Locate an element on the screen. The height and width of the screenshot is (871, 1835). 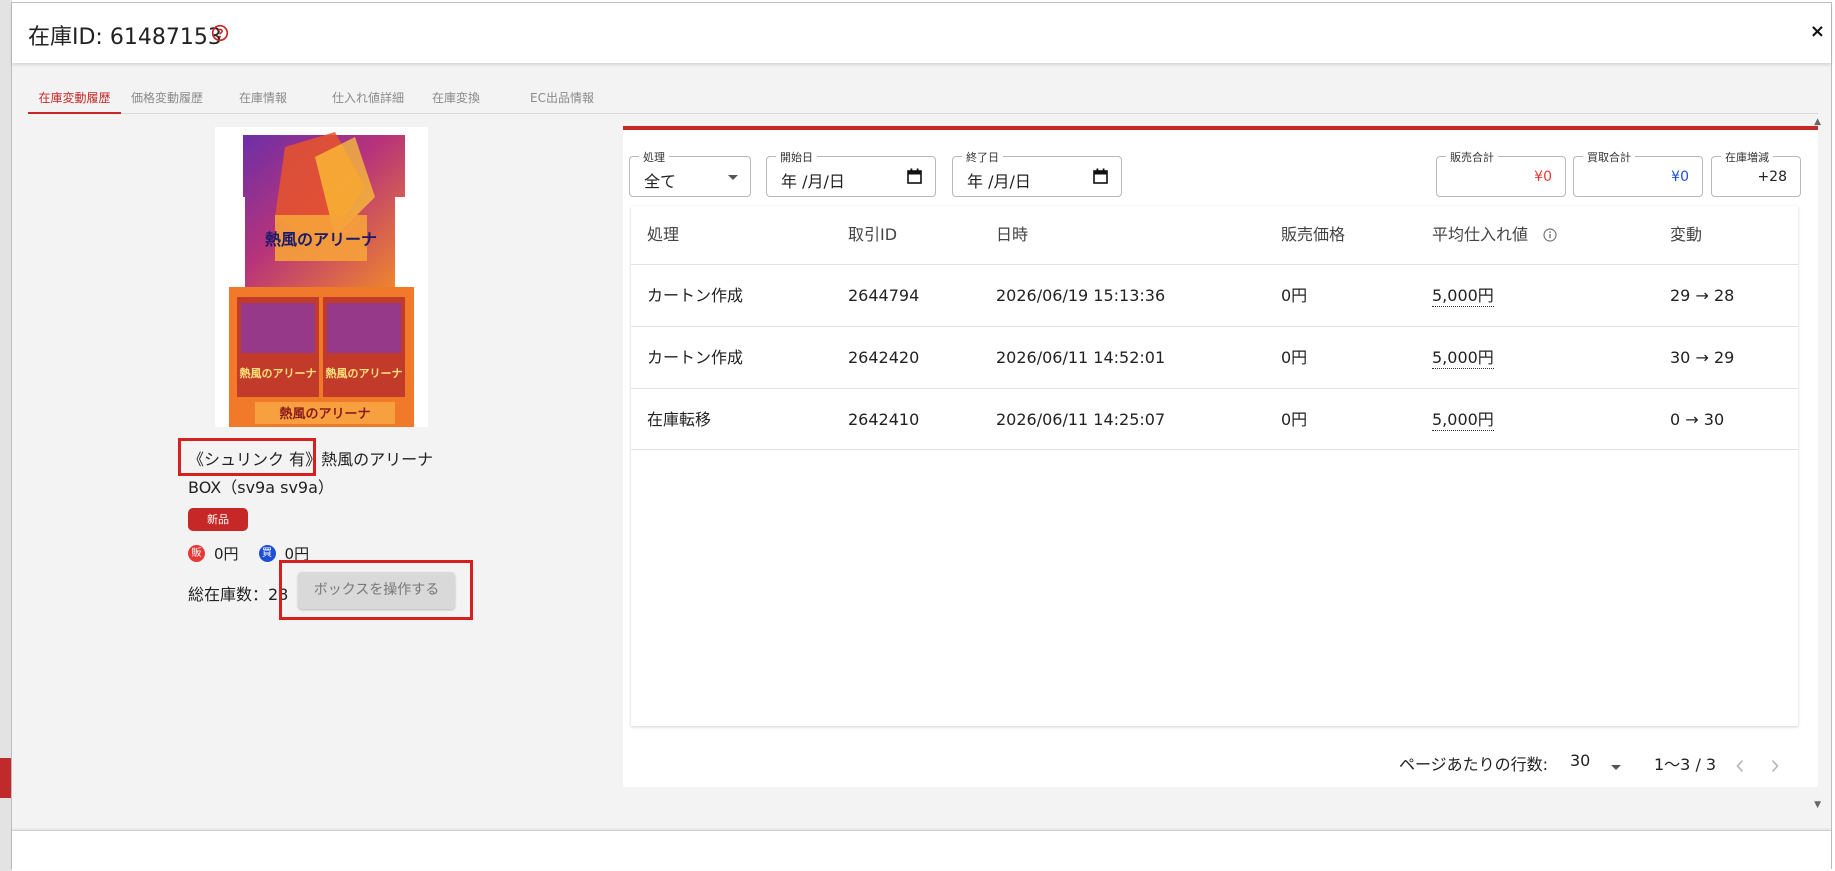
image-front-title: 熱風のアリーナ is located at coordinates (324, 414).